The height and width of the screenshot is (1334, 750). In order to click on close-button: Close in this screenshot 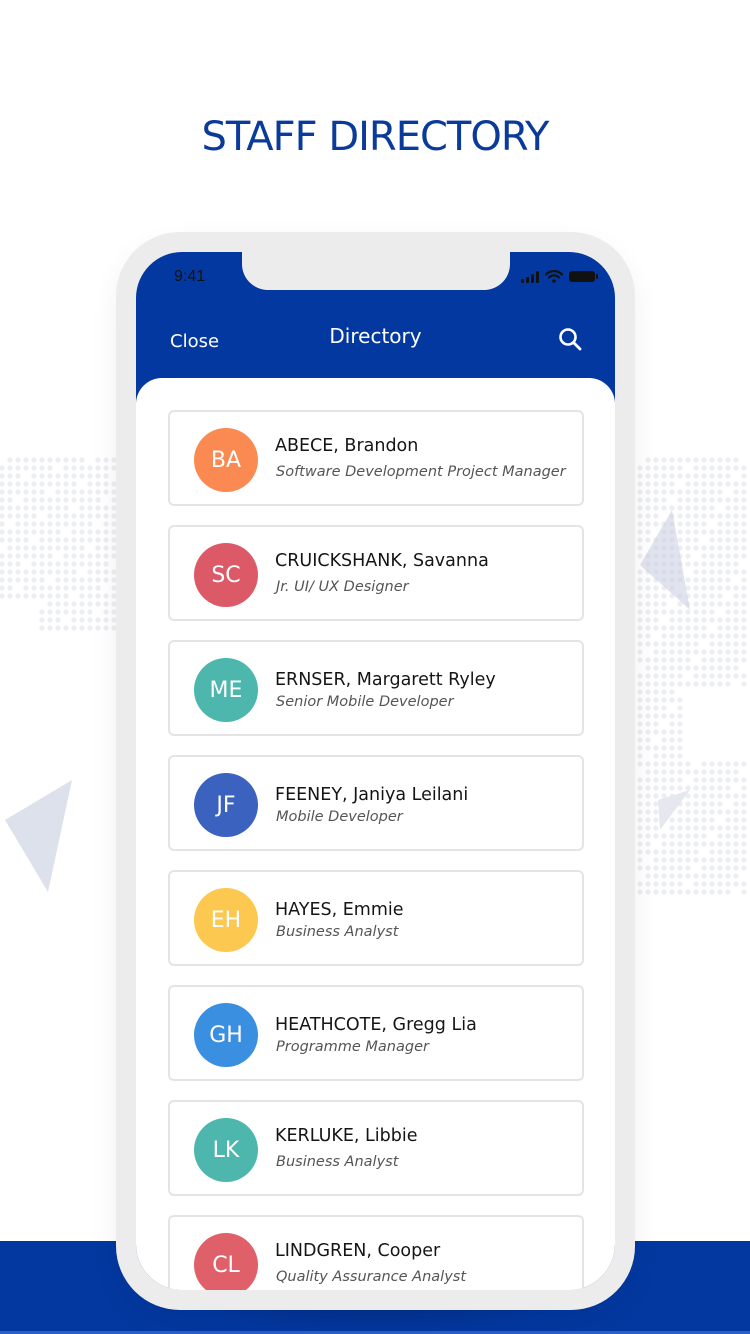, I will do `click(194, 341)`.